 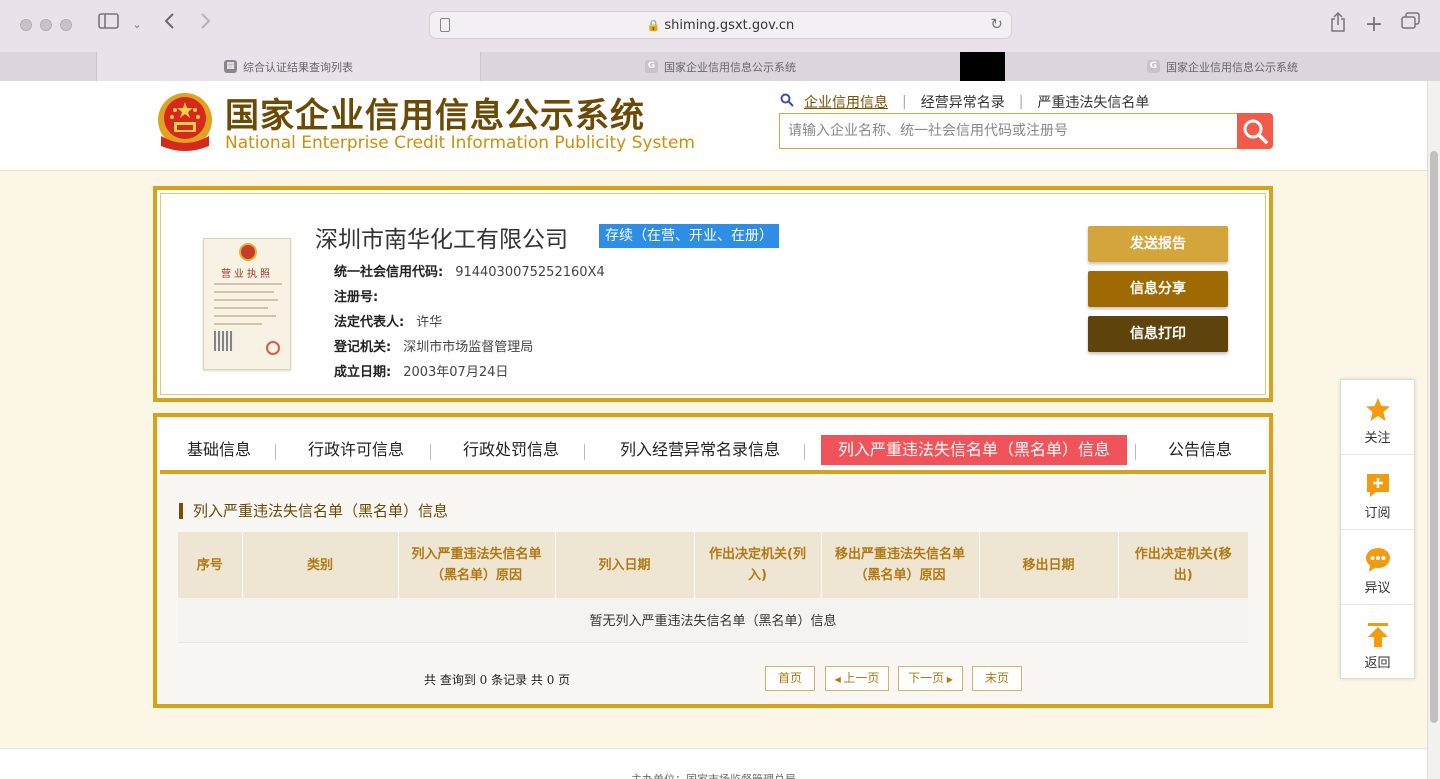 What do you see at coordinates (389, 272) in the screenshot?
I see `field-label: 统一社会信用代码:` at bounding box center [389, 272].